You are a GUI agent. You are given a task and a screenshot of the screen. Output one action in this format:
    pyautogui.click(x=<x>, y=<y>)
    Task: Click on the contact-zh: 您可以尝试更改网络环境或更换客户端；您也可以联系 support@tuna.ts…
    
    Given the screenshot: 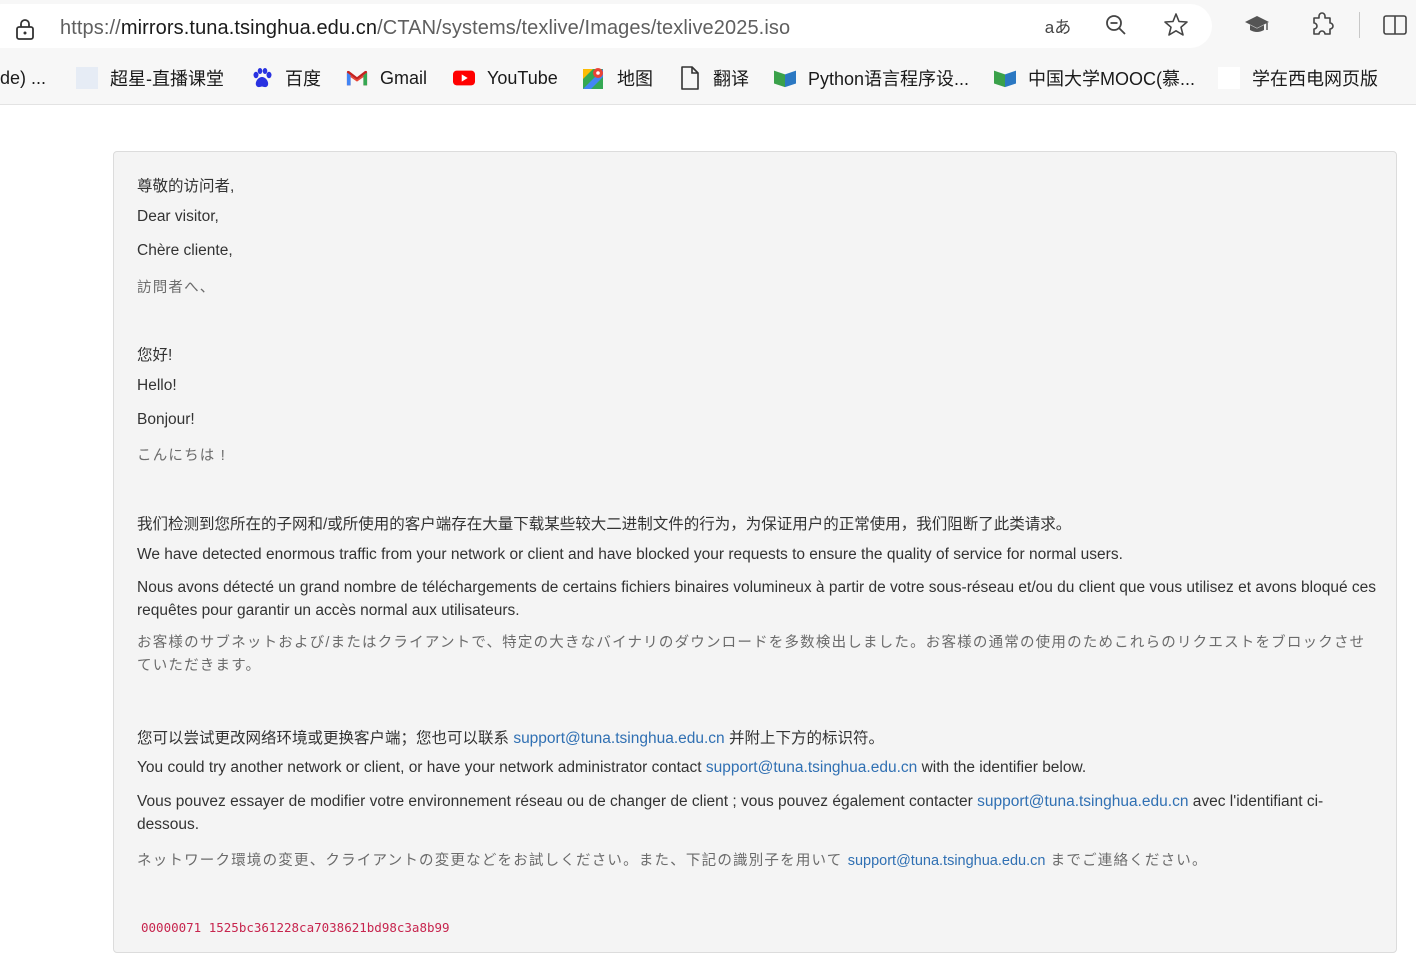 What is the action you would take?
    pyautogui.click(x=510, y=737)
    